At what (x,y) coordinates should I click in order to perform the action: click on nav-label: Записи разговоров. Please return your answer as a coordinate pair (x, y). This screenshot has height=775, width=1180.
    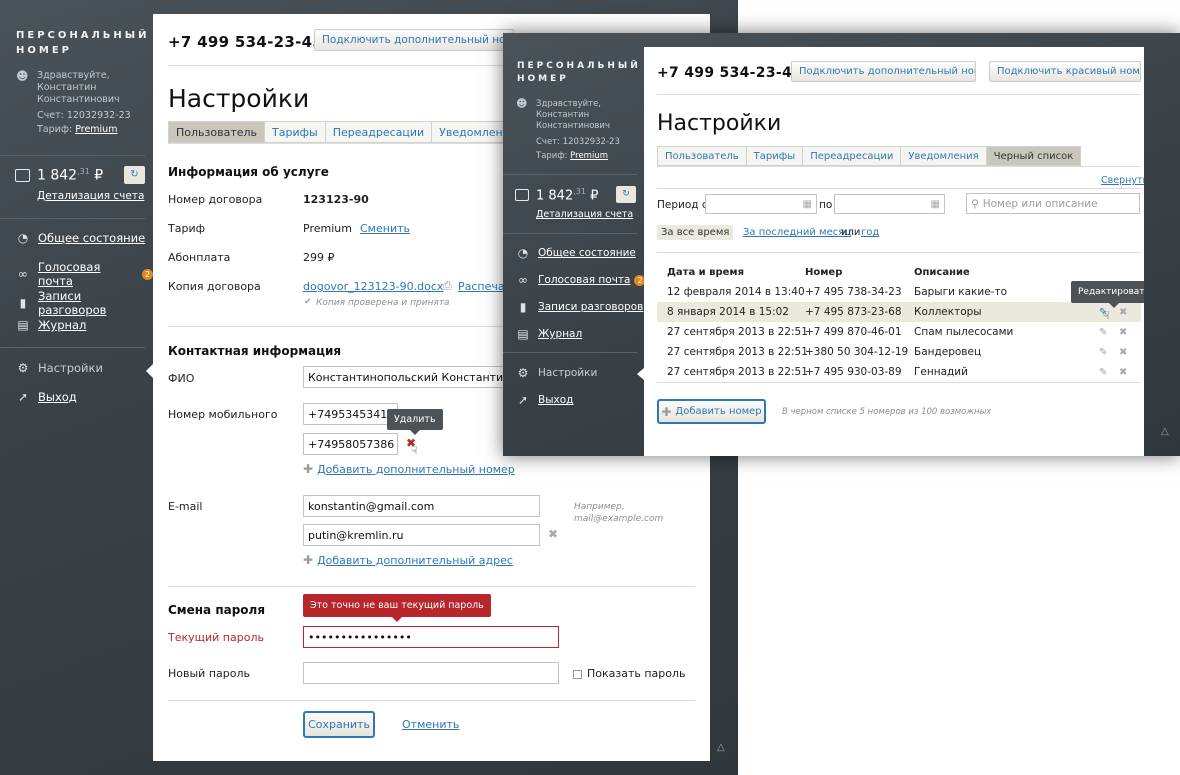
    Looking at the image, I should click on (72, 303).